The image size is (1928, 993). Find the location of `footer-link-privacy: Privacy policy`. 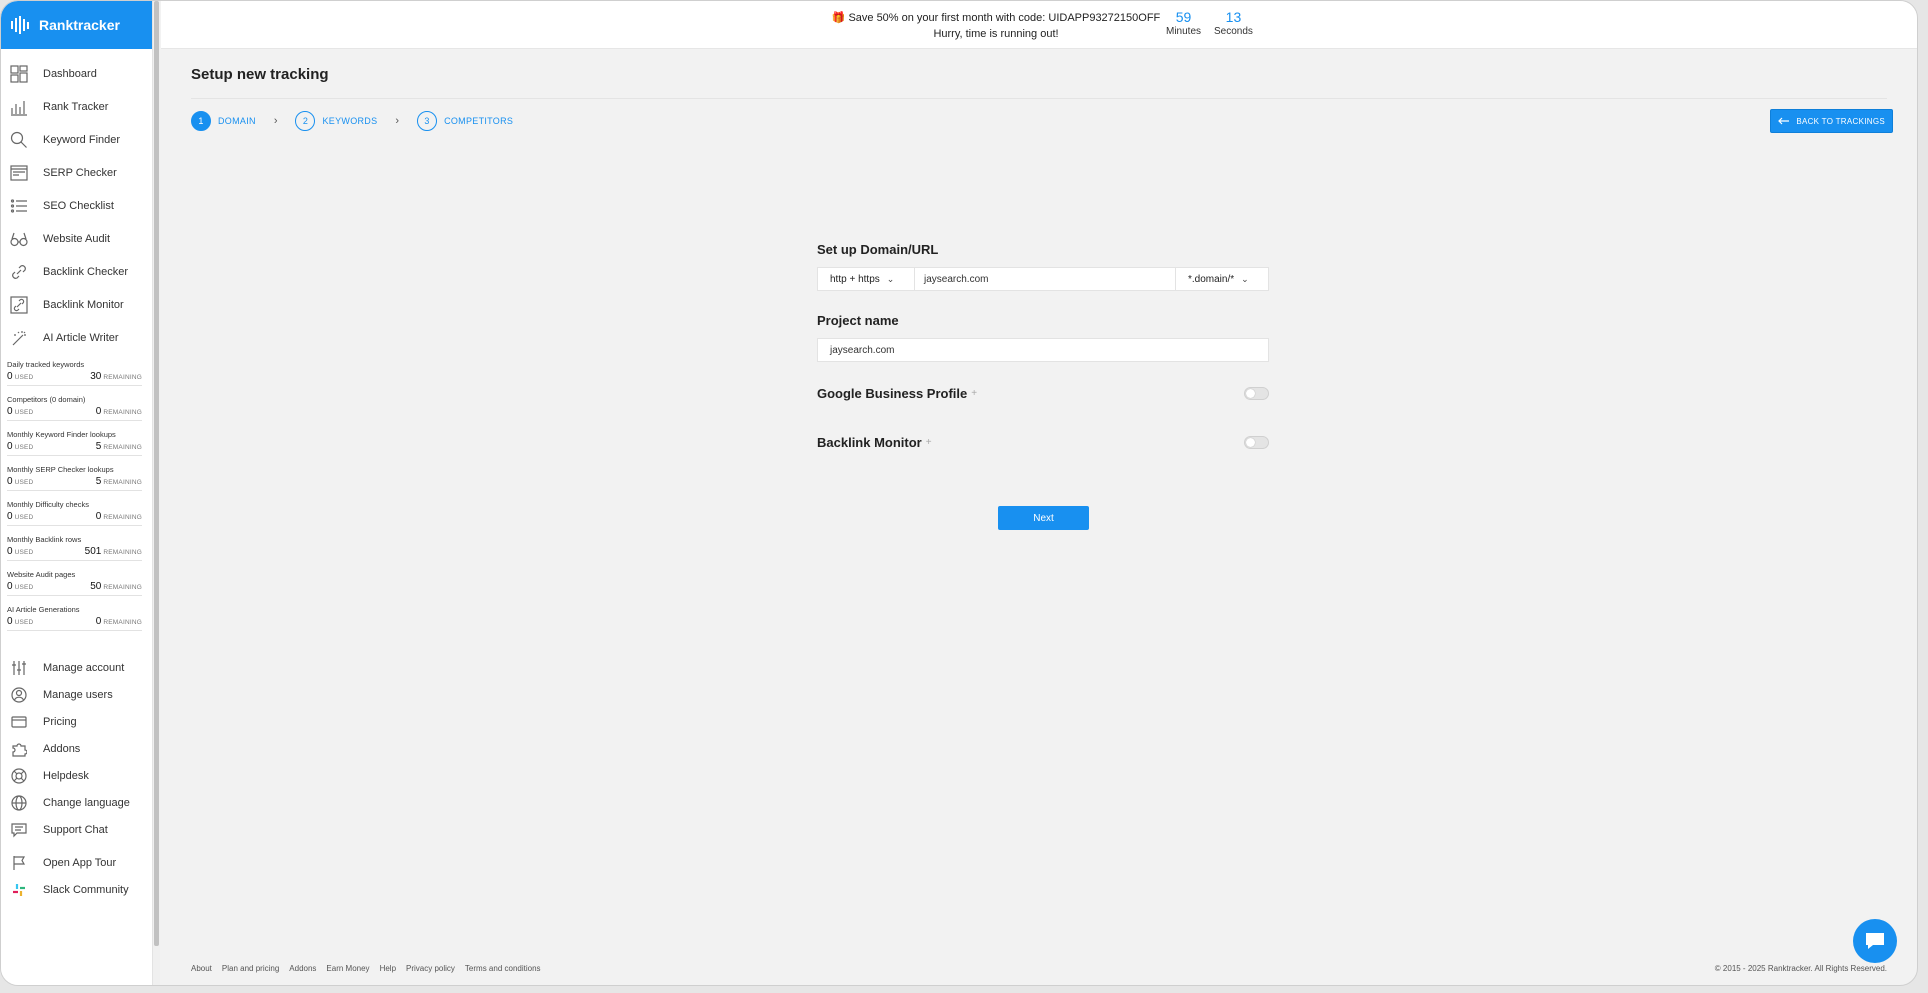

footer-link-privacy: Privacy policy is located at coordinates (430, 968).